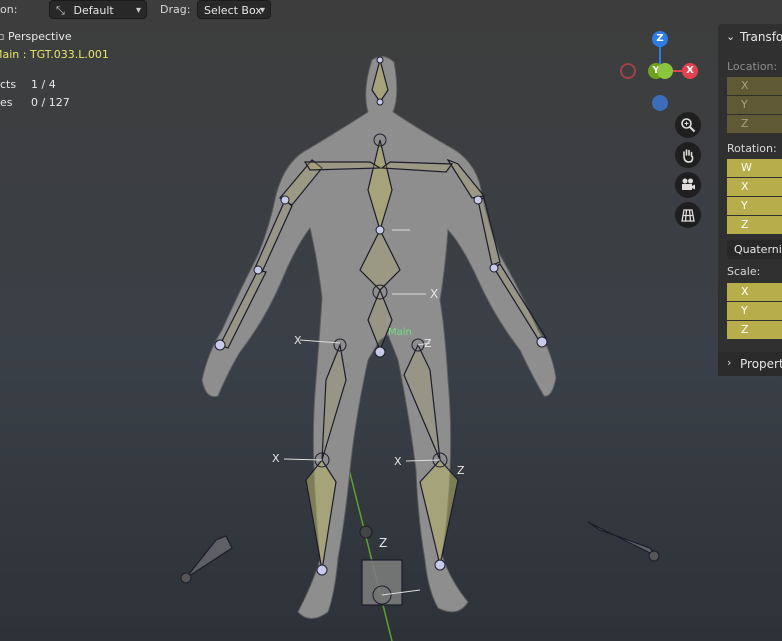 Image resolution: width=782 pixels, height=641 pixels. What do you see at coordinates (754, 206) in the screenshot?
I see `rotation-y-field: Y` at bounding box center [754, 206].